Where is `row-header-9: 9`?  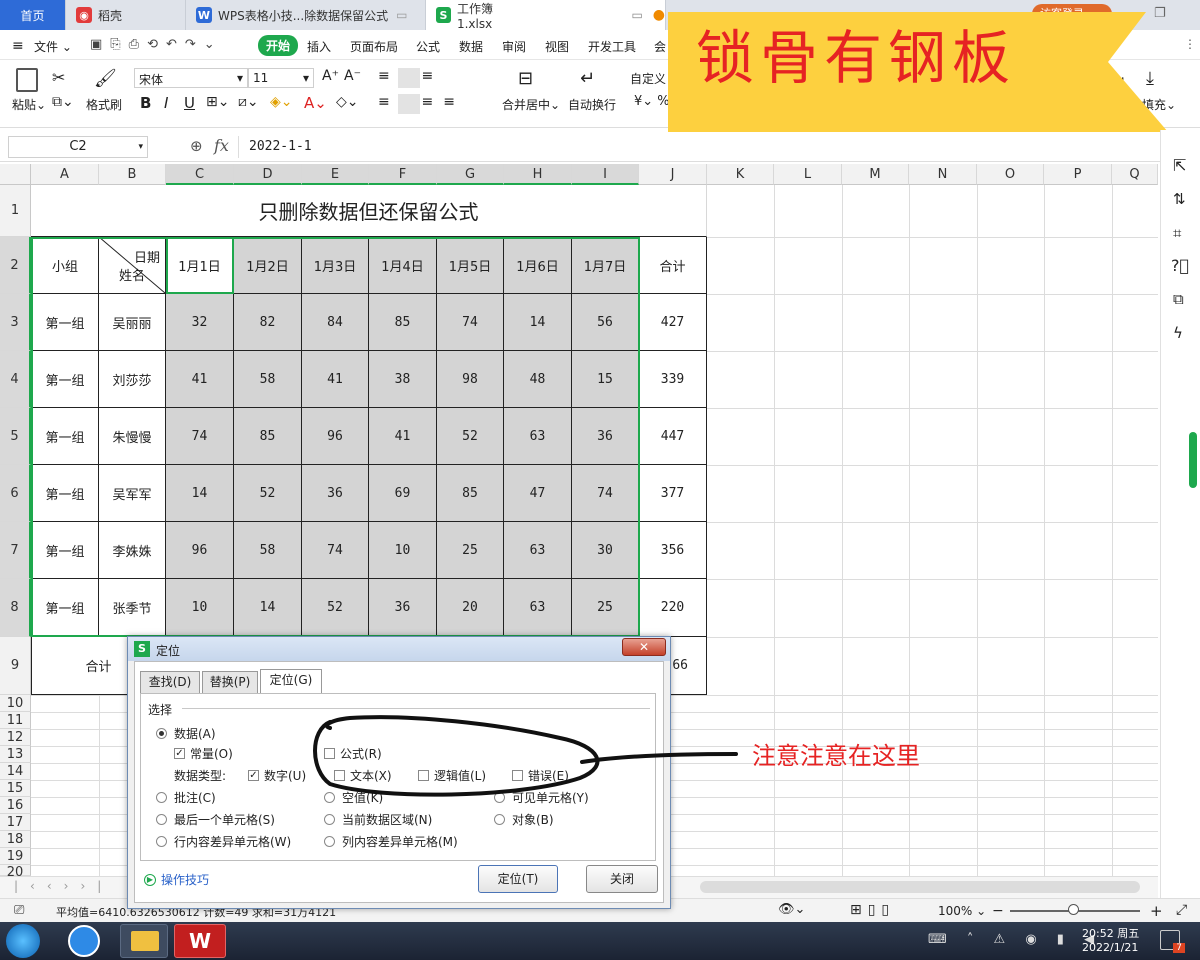 row-header-9: 9 is located at coordinates (15, 666).